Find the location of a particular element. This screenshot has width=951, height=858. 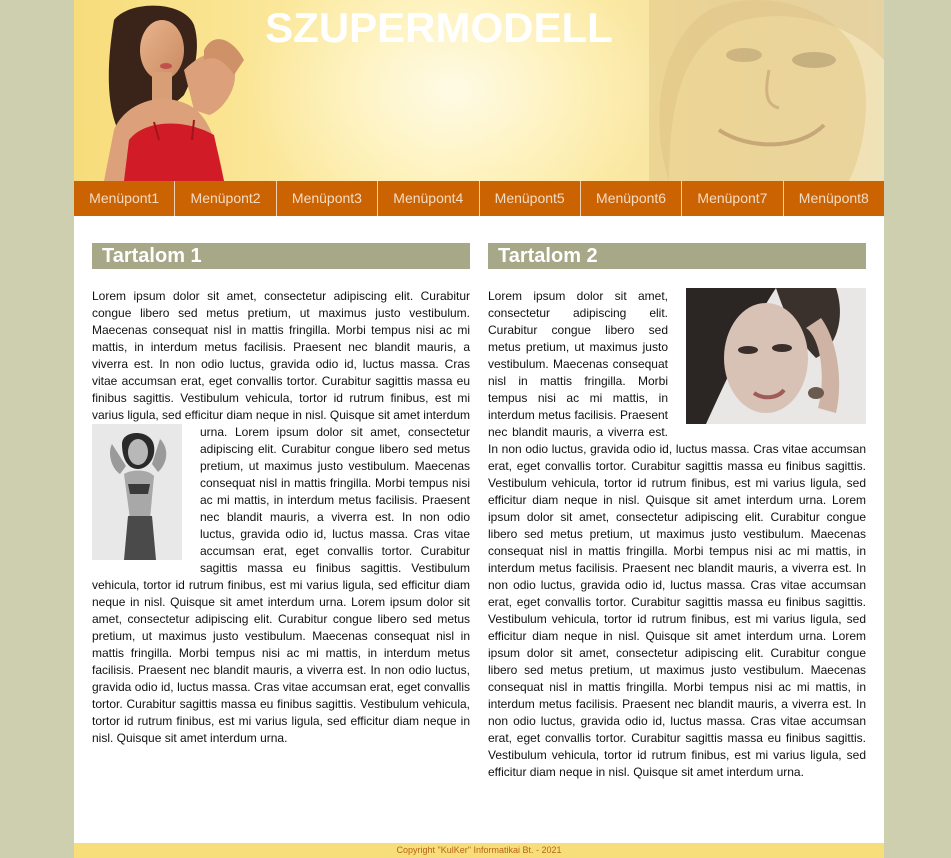

site-title: SZUPERMODELL is located at coordinates (439, 27).